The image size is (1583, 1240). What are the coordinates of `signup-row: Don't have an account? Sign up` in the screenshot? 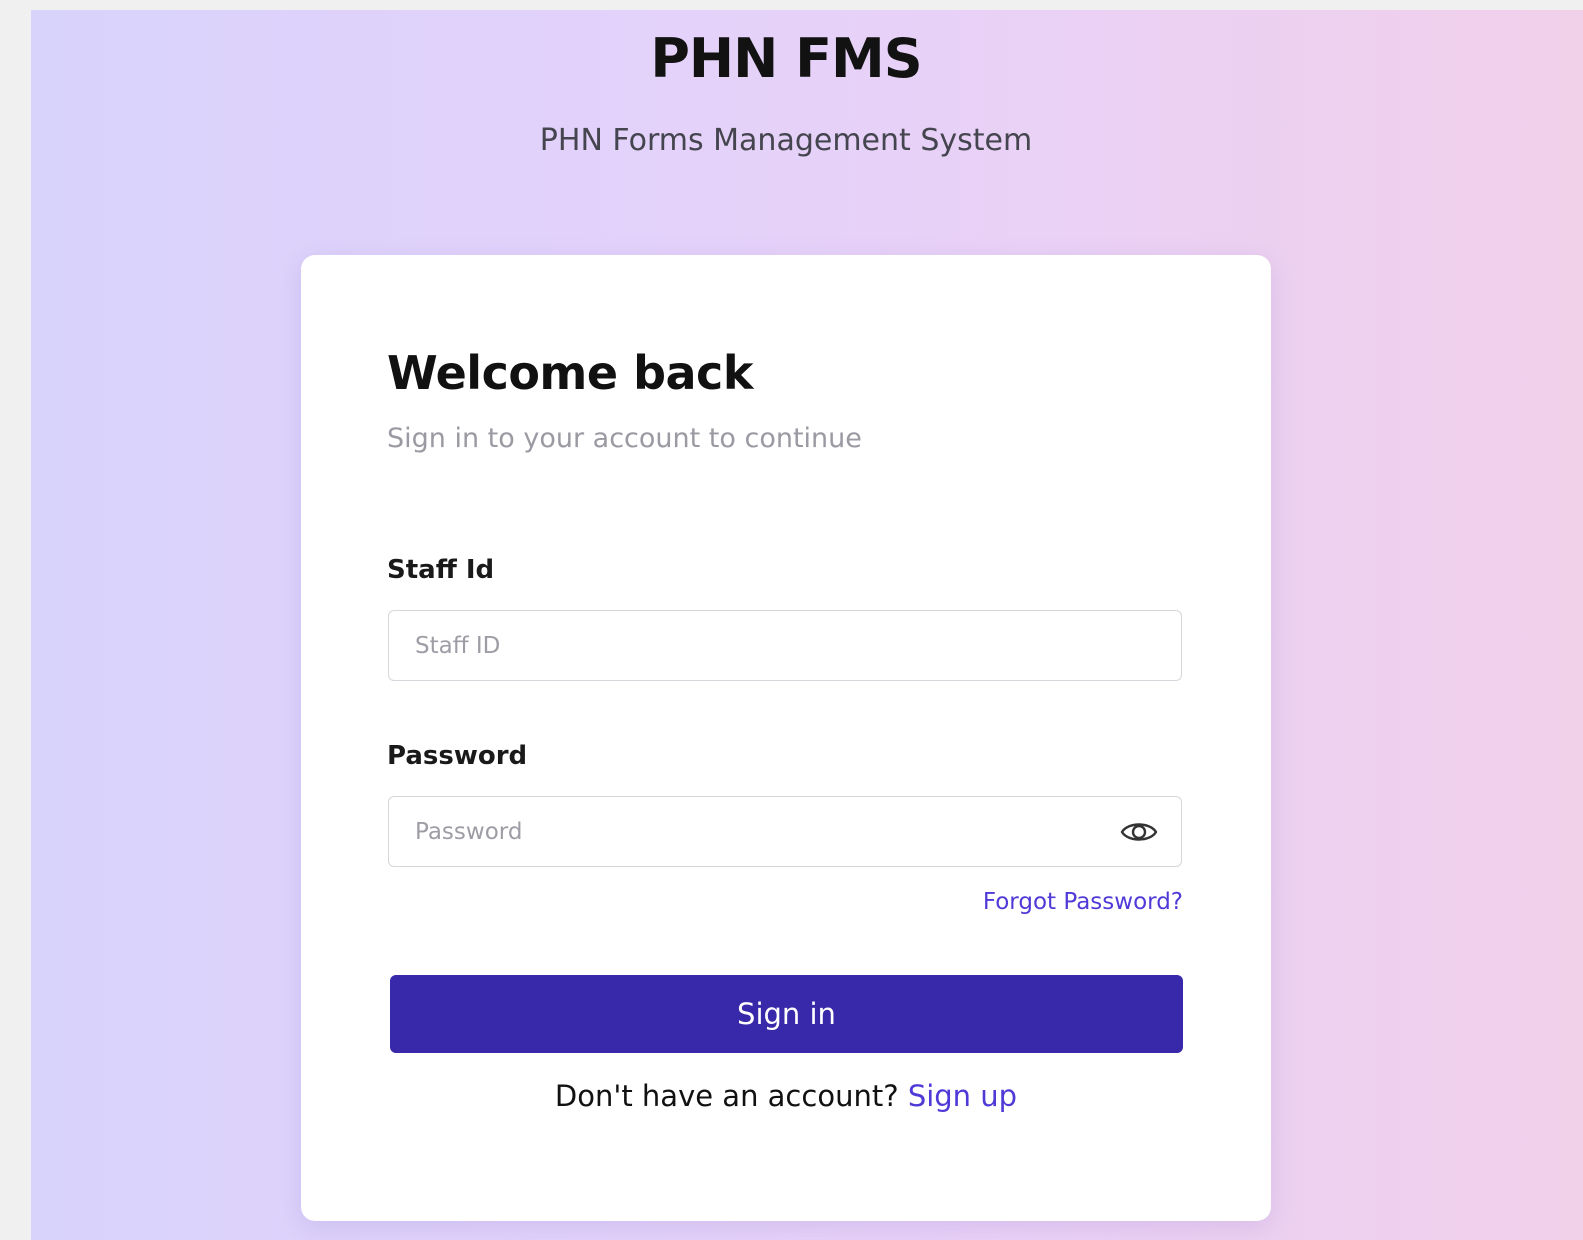 It's located at (786, 1096).